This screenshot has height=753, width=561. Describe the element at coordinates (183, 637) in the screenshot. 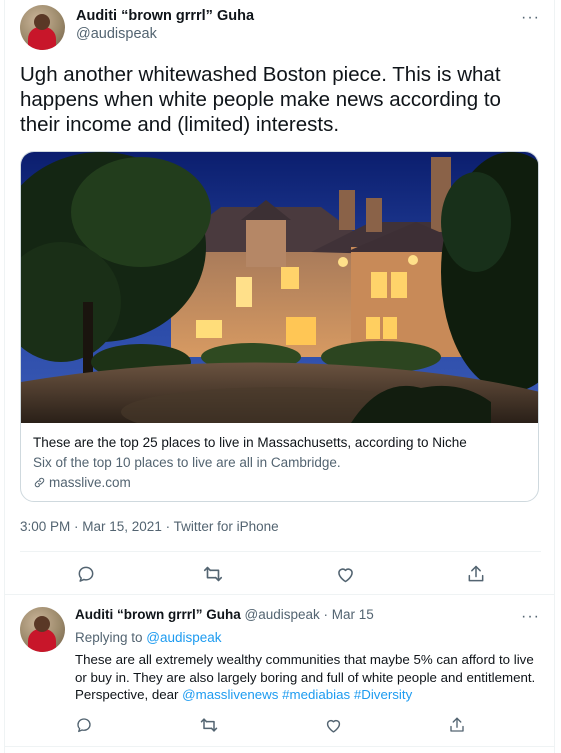

I see `replying-handle-link: @audispeak` at that location.